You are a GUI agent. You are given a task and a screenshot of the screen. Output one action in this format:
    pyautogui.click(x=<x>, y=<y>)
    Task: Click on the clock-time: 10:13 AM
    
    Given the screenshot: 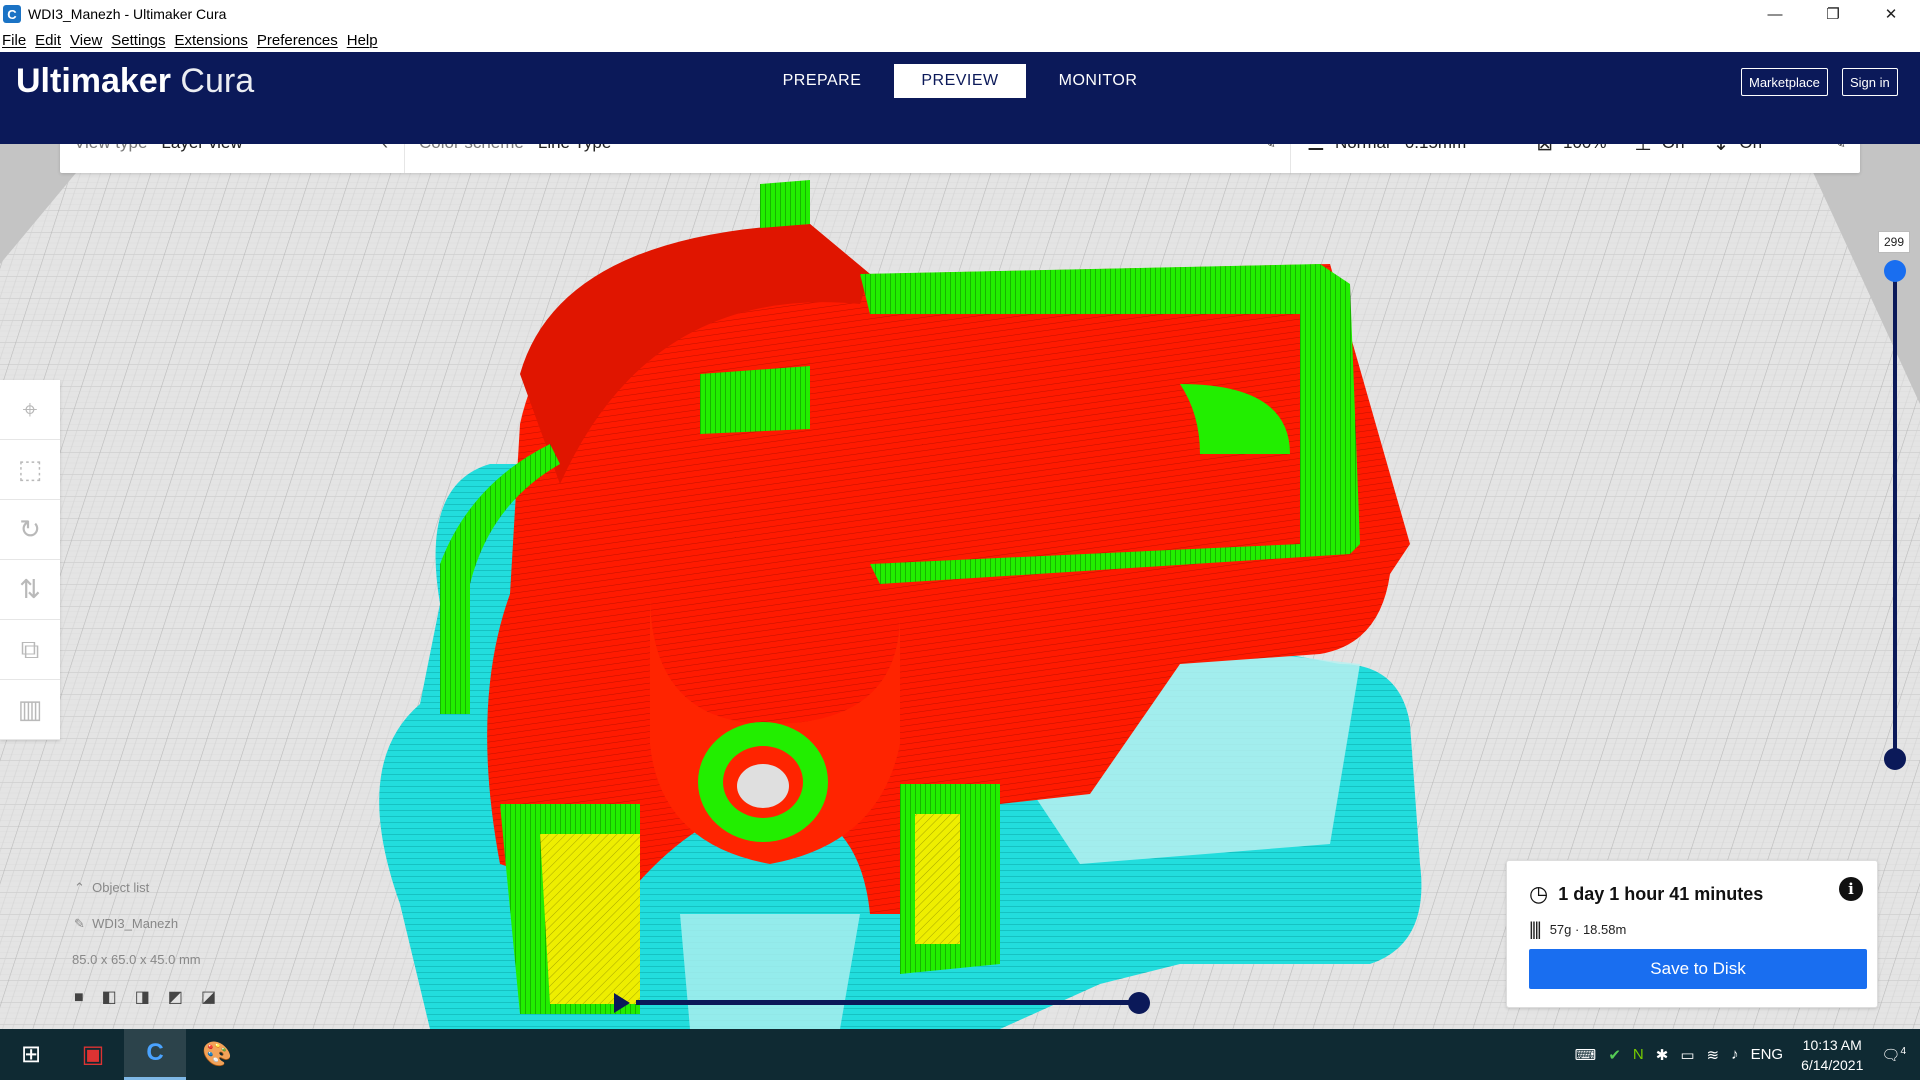 What is the action you would take?
    pyautogui.click(x=1832, y=1044)
    